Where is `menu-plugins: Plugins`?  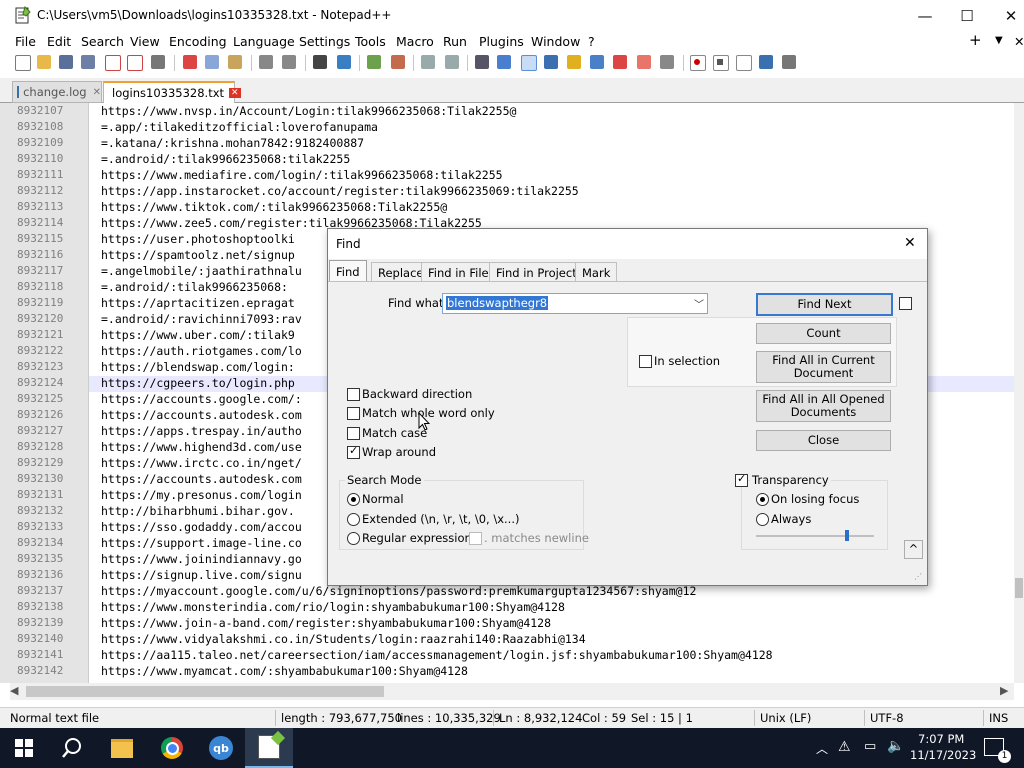
menu-plugins: Plugins is located at coordinates (501, 41).